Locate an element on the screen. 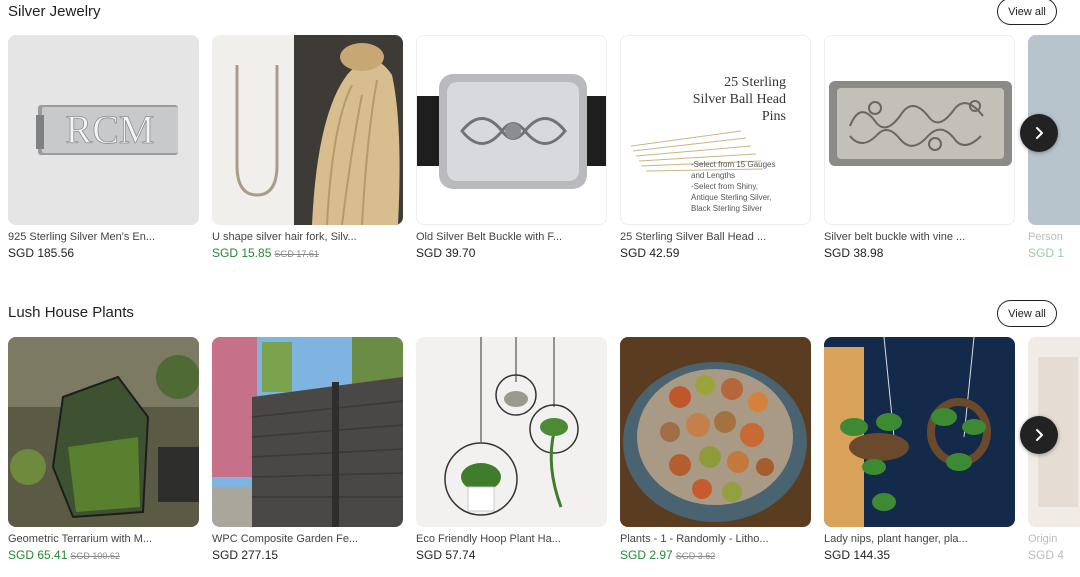  price-value: SGD 4 is located at coordinates (1046, 555).